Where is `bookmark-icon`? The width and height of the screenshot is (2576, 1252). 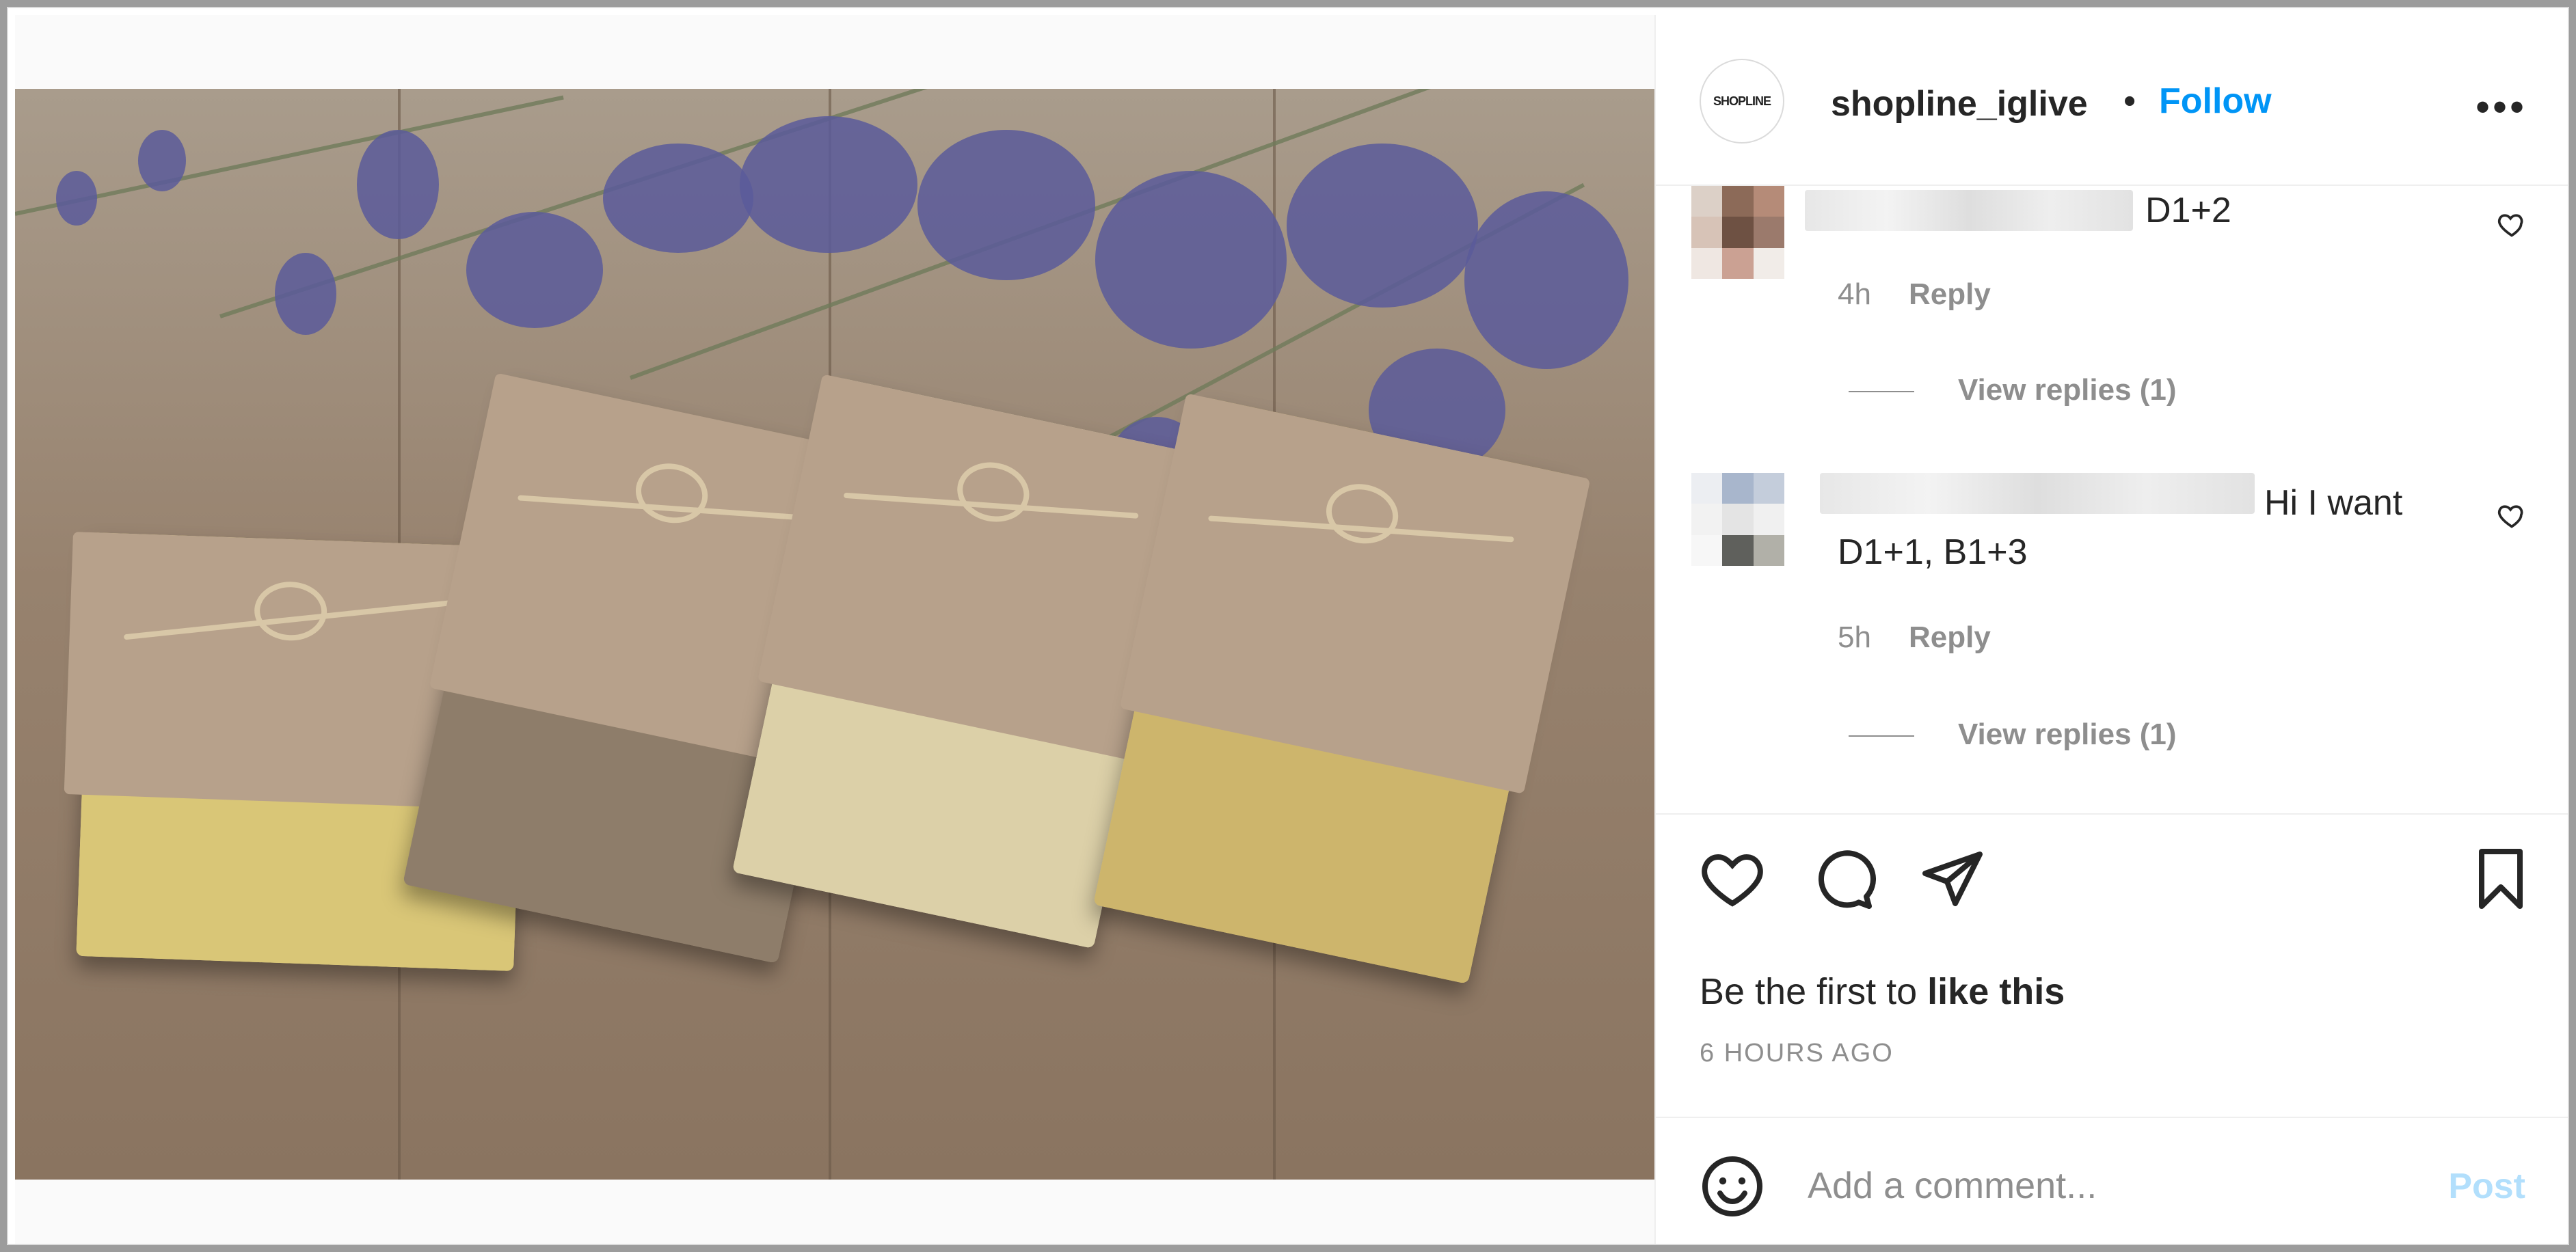
bookmark-icon is located at coordinates (2501, 879).